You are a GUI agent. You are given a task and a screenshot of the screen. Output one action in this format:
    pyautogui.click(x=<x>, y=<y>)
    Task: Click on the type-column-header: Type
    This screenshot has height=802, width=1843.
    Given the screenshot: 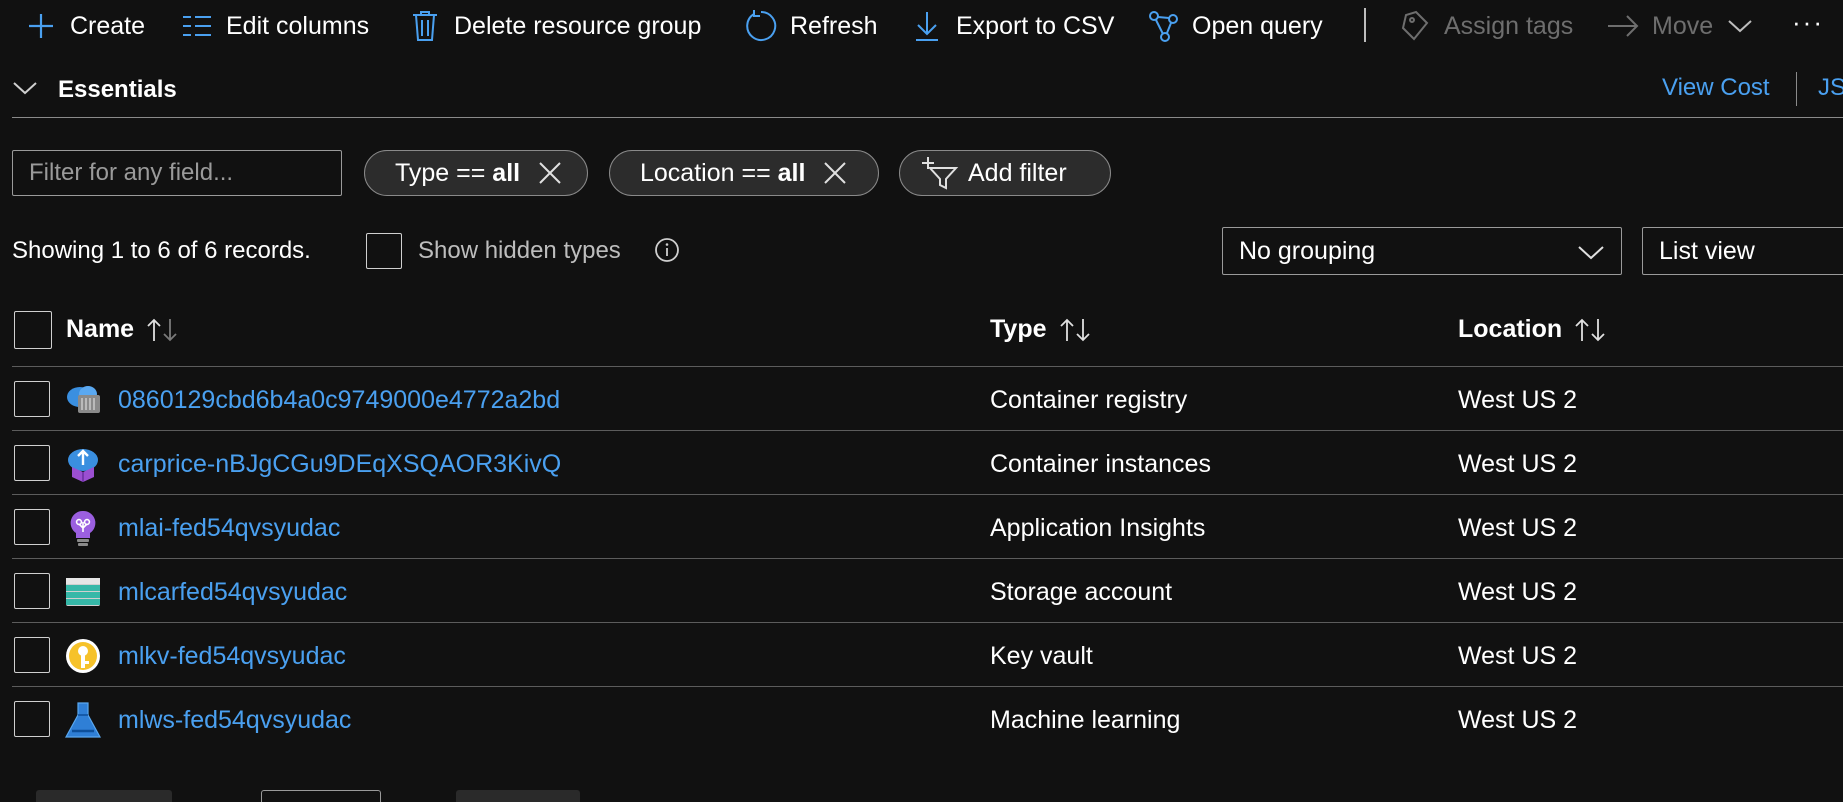 What is the action you would take?
    pyautogui.click(x=1041, y=329)
    